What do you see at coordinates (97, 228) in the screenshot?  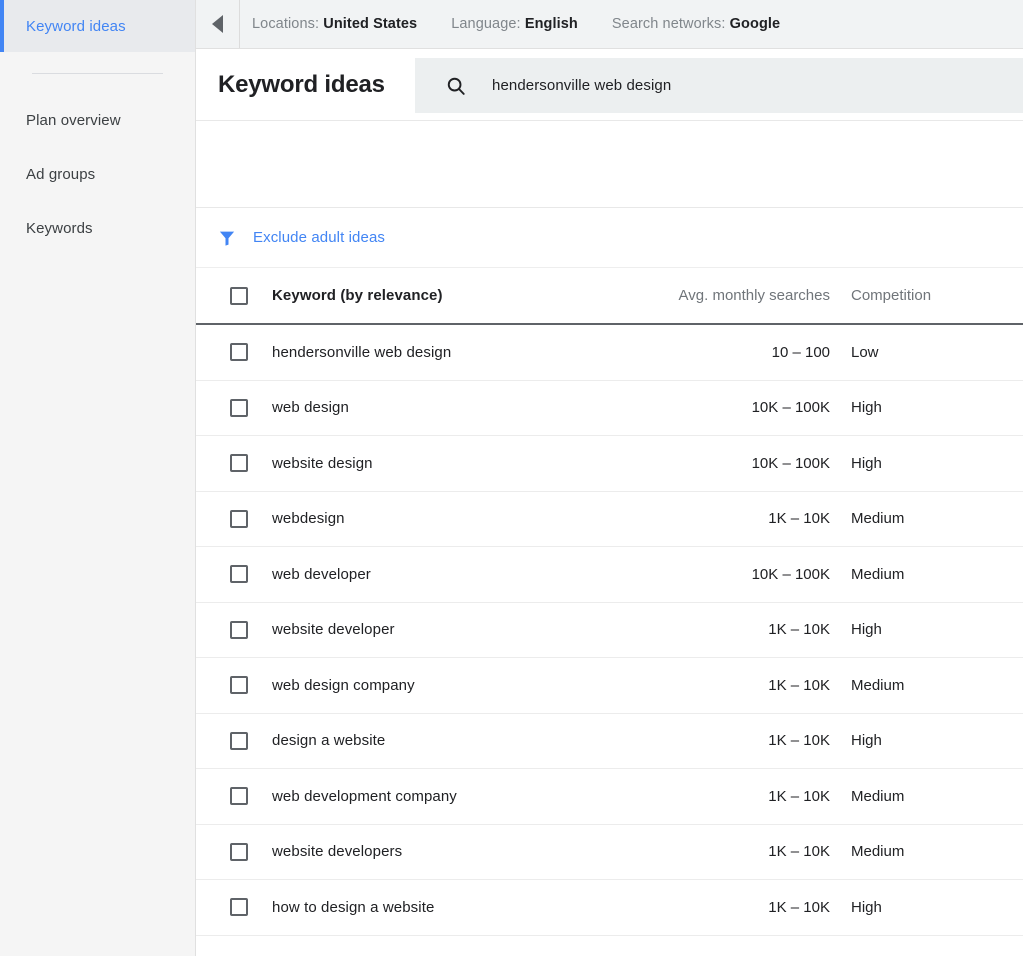 I see `sidebar-item-keywords: Keywords` at bounding box center [97, 228].